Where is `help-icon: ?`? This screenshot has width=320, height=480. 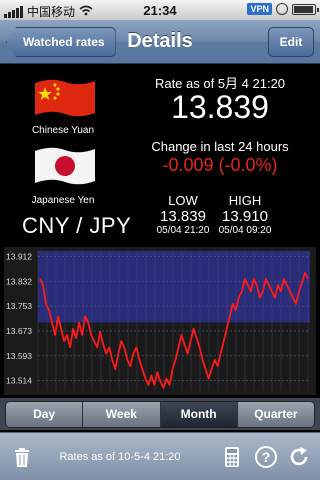 help-icon: ? is located at coordinates (266, 457).